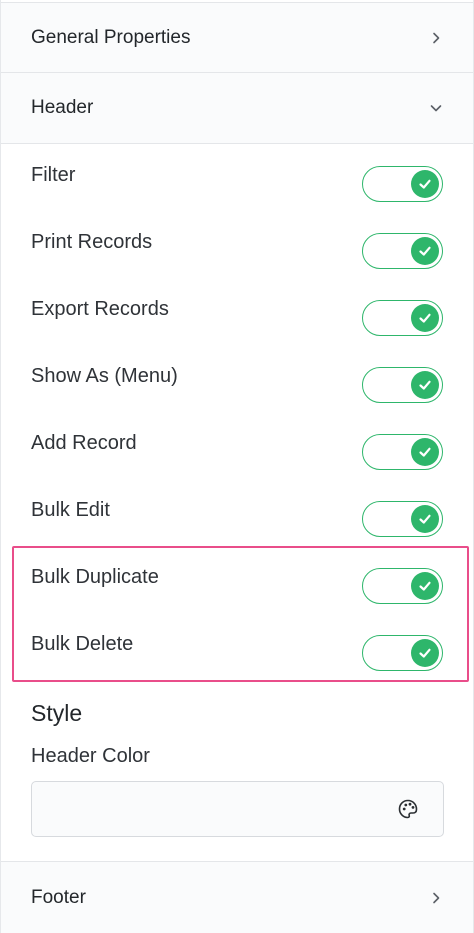  Describe the element at coordinates (111, 37) in the screenshot. I see `section-title: General Properties` at that location.